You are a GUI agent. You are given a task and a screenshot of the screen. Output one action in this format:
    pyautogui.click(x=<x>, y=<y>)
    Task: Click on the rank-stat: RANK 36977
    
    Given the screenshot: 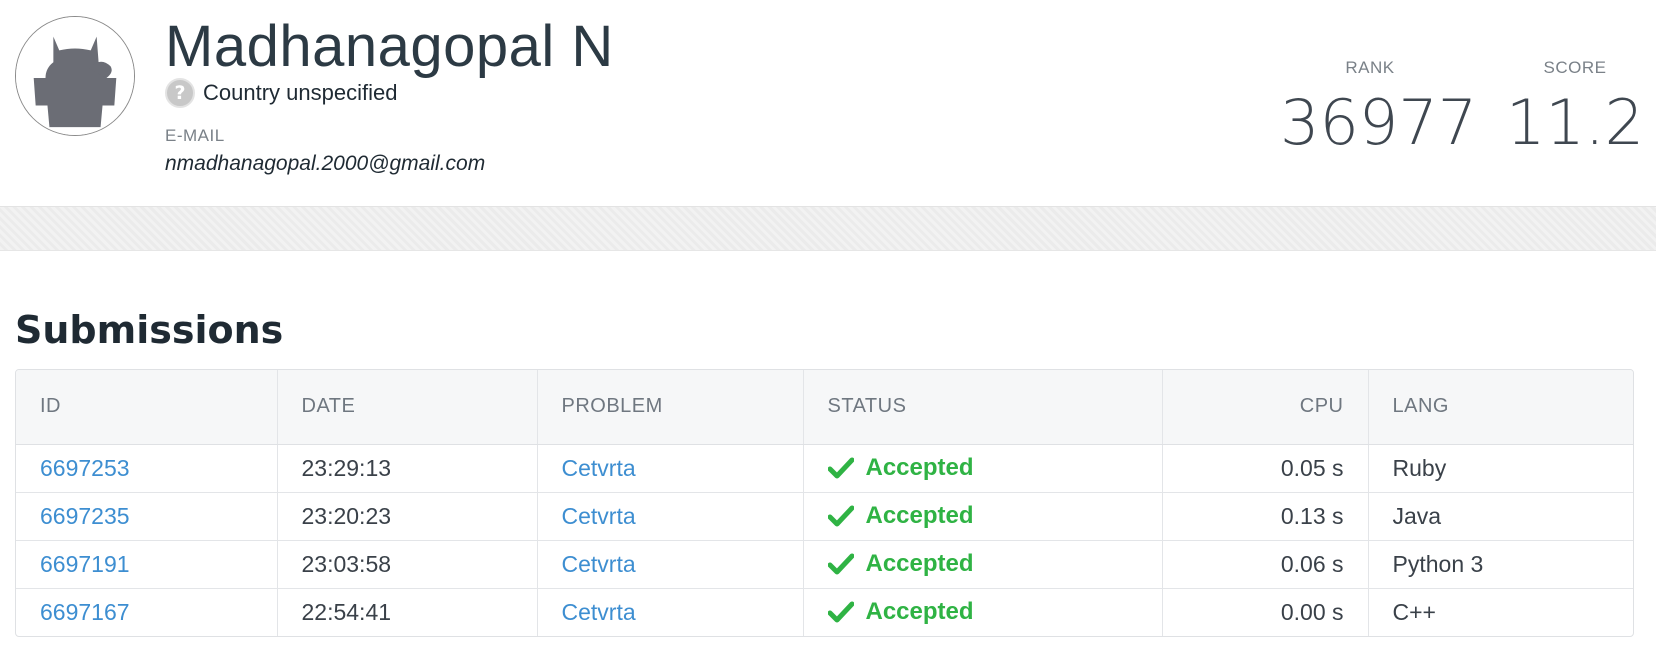 What is the action you would take?
    pyautogui.click(x=1379, y=108)
    